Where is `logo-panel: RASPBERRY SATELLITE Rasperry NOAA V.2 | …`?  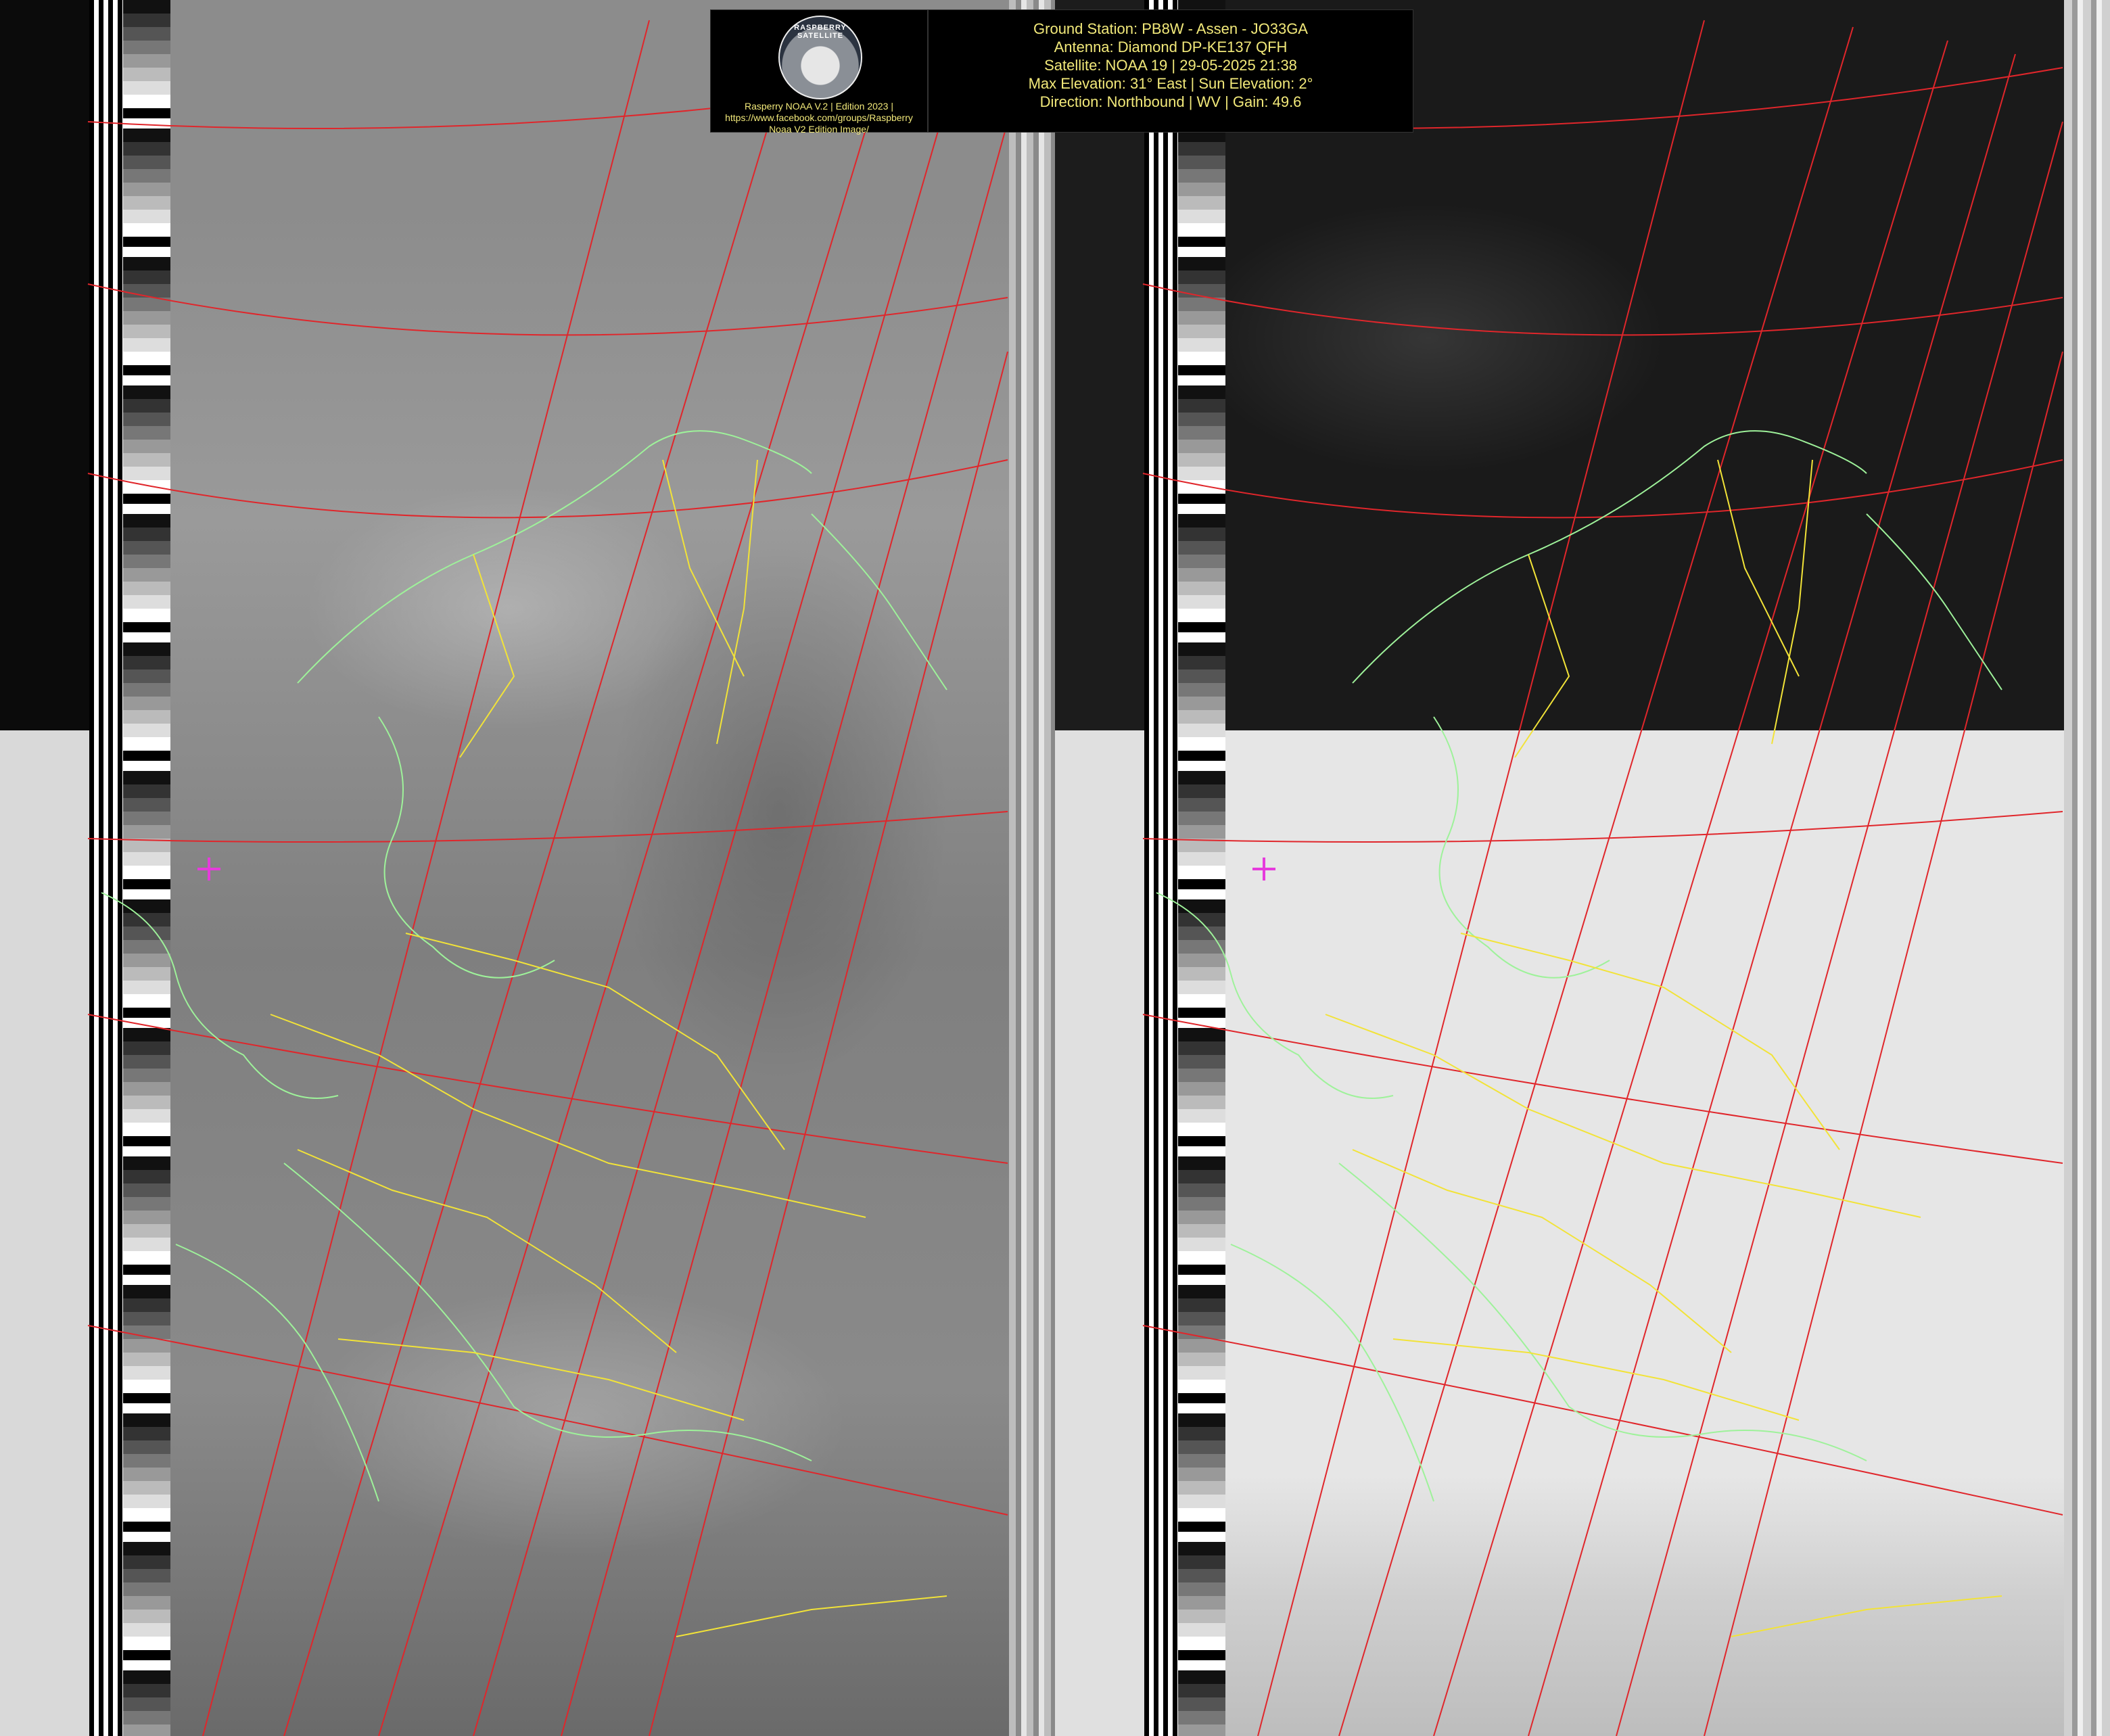 logo-panel: RASPBERRY SATELLITE Rasperry NOAA V.2 | … is located at coordinates (819, 72).